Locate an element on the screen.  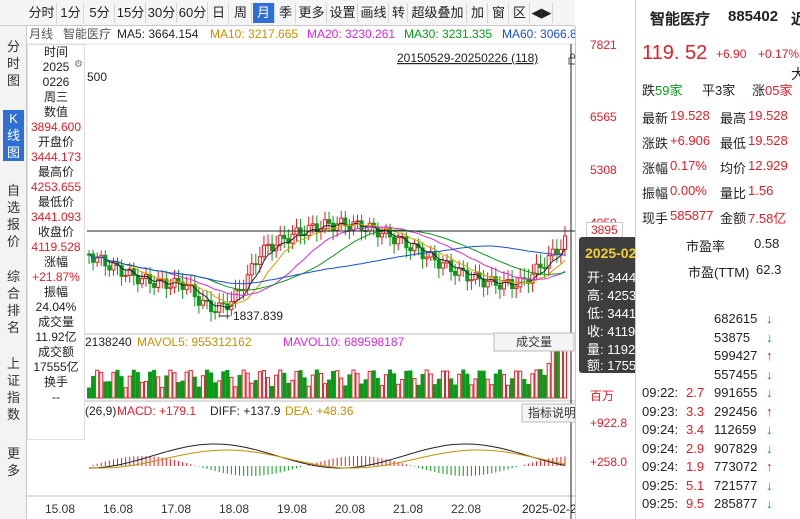
info-turnover: -- is located at coordinates (56, 397).